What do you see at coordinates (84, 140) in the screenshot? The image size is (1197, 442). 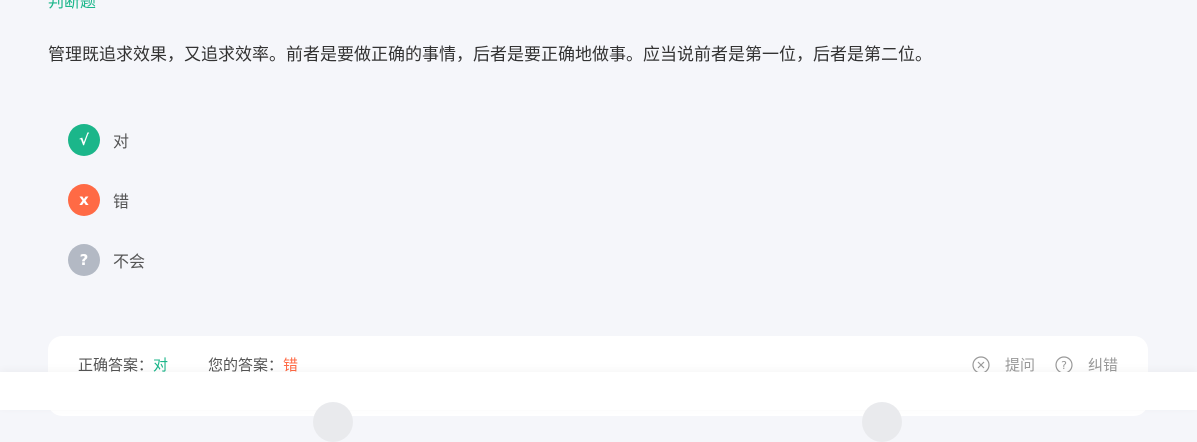 I see `check-icon: √` at bounding box center [84, 140].